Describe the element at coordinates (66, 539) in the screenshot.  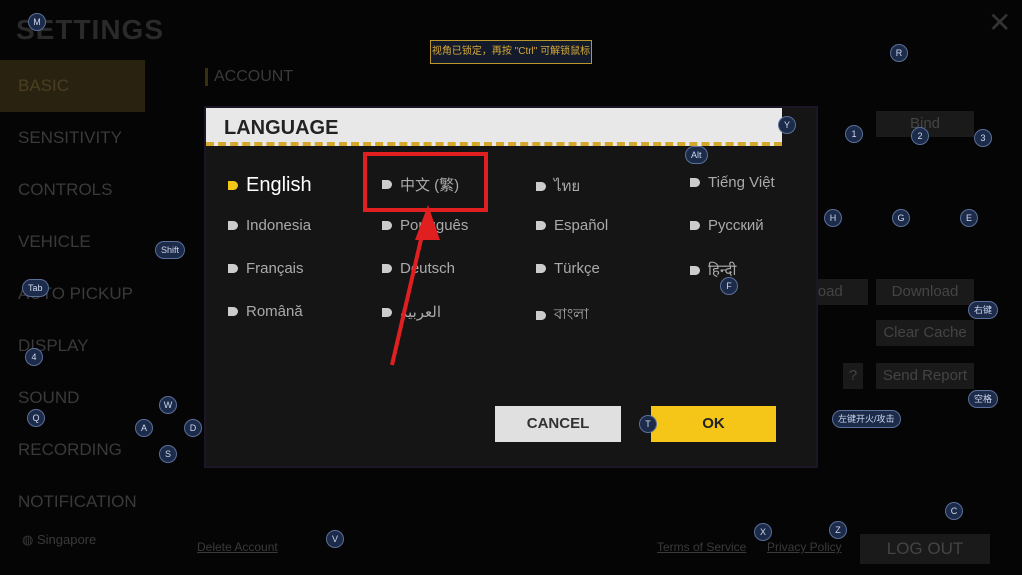
I see `region-label: Singapore` at that location.